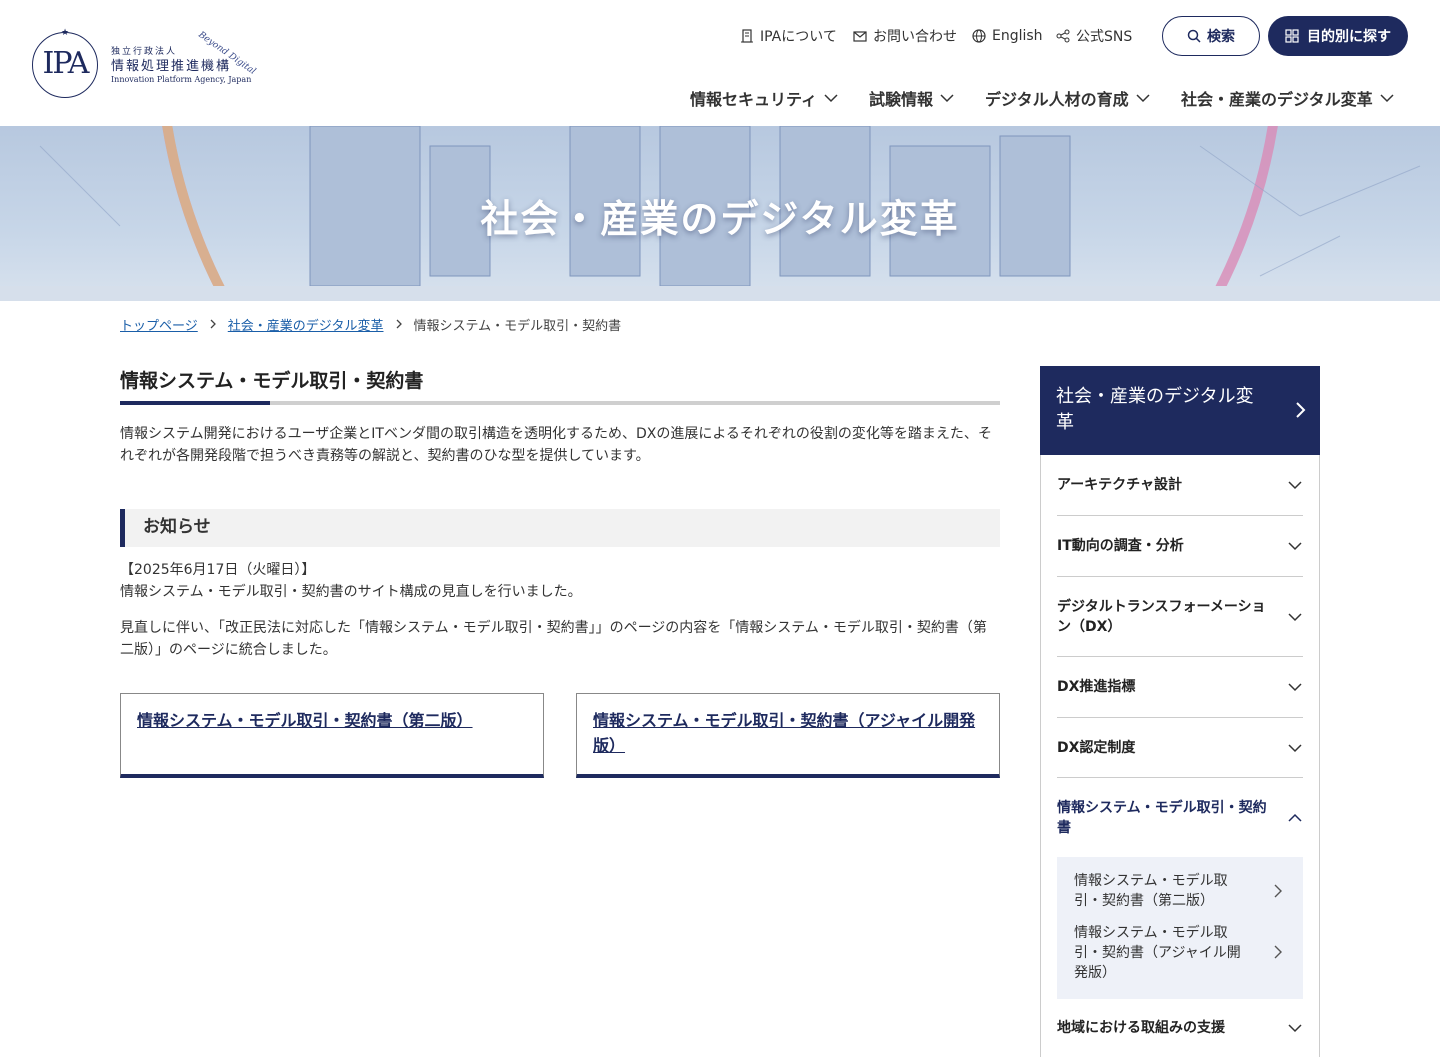  Describe the element at coordinates (1162, 817) in the screenshot. I see `sidebar-item-label: 情報システム・モデル取引・契約書` at that location.